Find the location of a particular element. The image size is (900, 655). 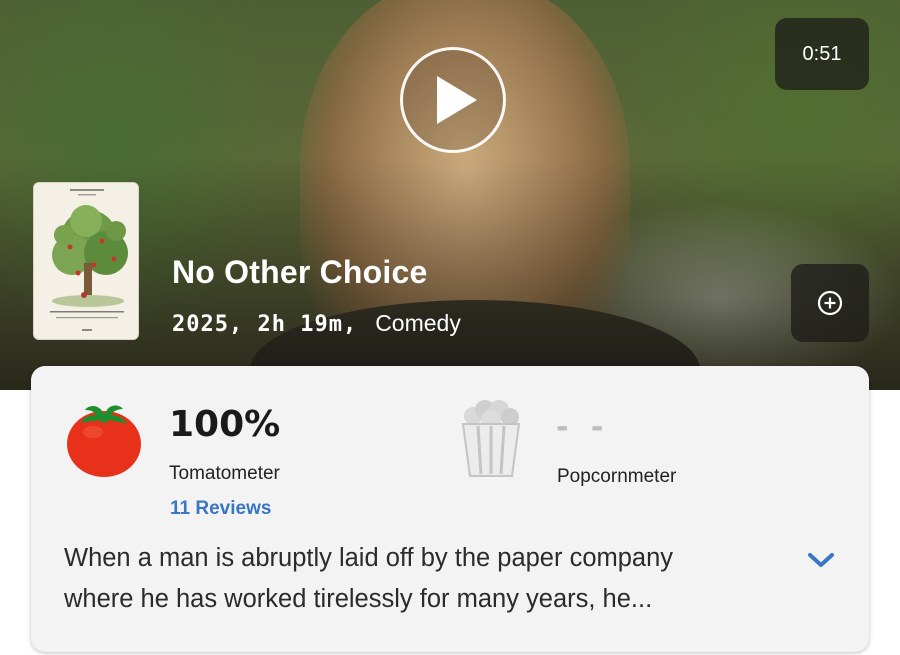

play-button is located at coordinates (453, 100).